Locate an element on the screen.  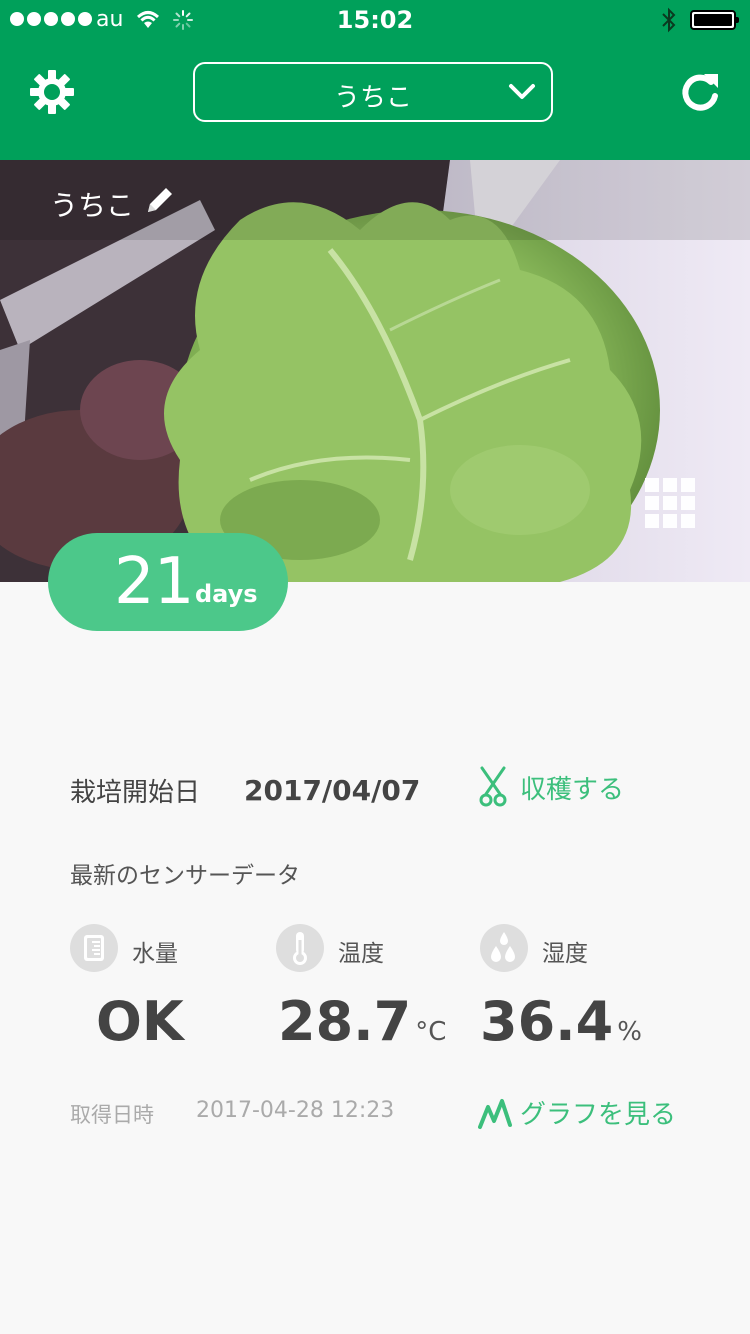
days-badge: 21 days is located at coordinates (168, 582).